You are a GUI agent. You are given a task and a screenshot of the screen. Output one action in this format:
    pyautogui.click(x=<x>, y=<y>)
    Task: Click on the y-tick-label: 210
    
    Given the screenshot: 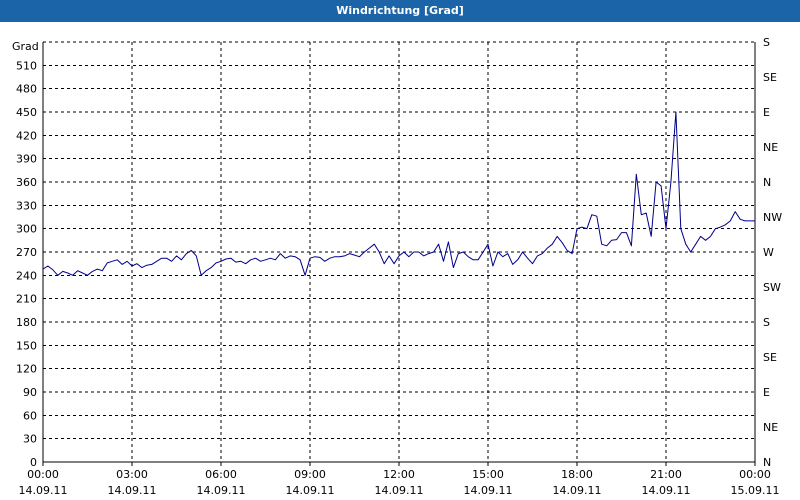 What is the action you would take?
    pyautogui.click(x=26, y=299)
    